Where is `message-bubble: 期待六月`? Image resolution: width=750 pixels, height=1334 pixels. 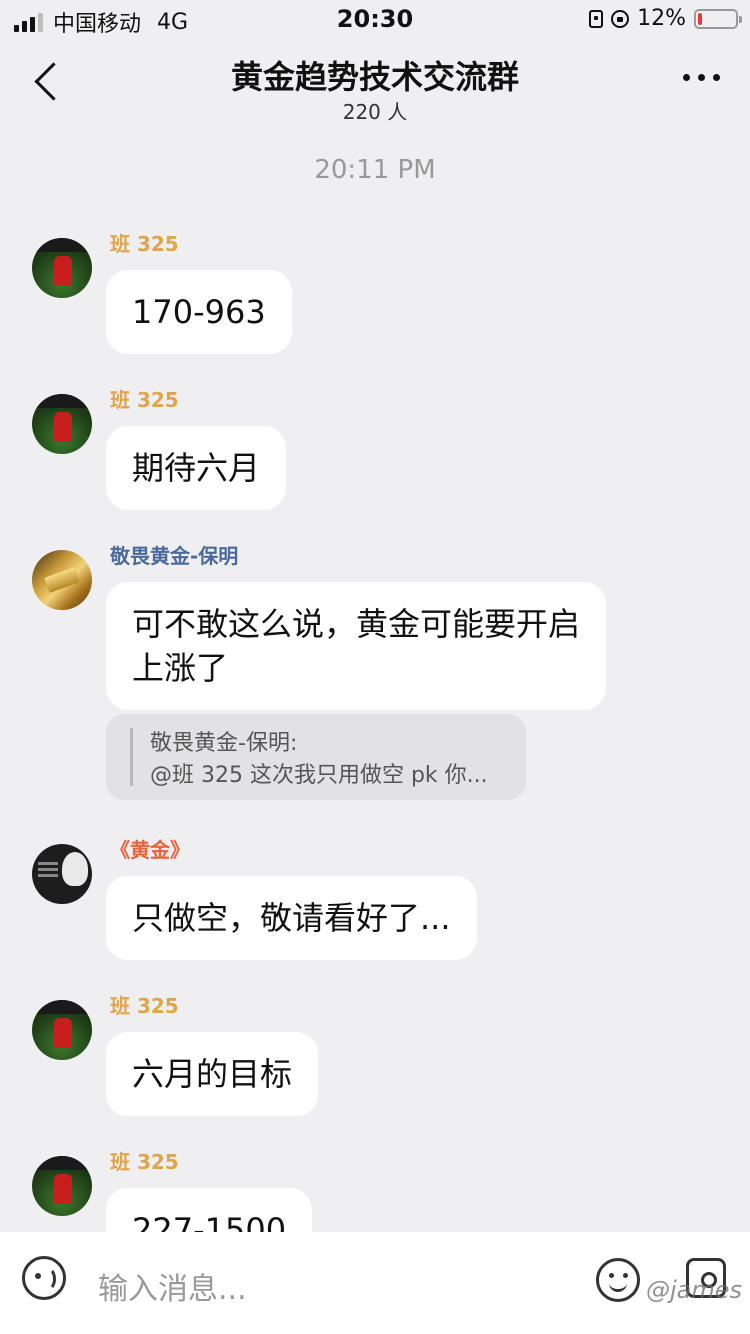
message-bubble: 期待六月 is located at coordinates (196, 468).